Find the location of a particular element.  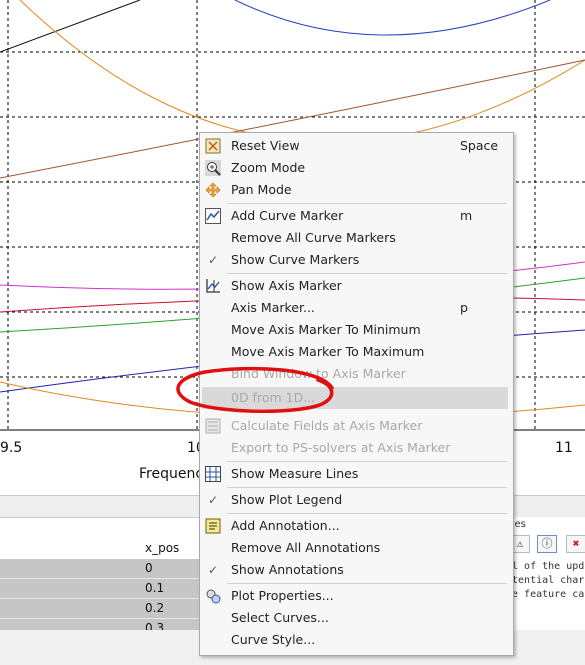

menu-item-label: Move Axis Marker To Minimum is located at coordinates (326, 329).